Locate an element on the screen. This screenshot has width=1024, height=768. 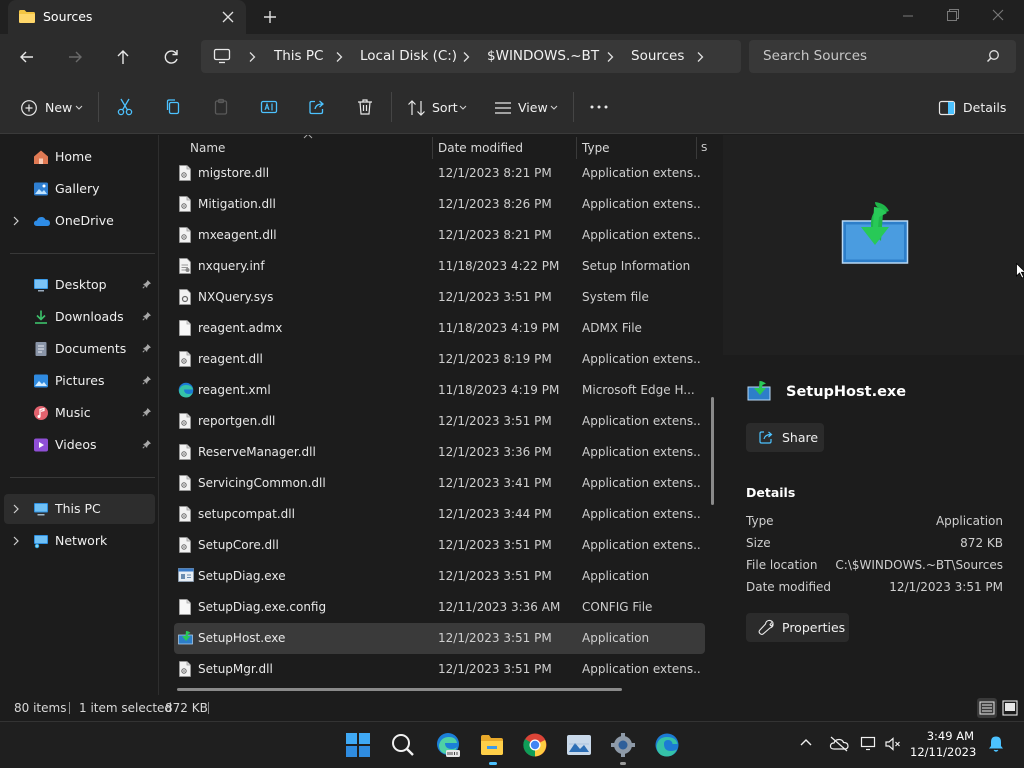
chrome-icon is located at coordinates (535, 745).